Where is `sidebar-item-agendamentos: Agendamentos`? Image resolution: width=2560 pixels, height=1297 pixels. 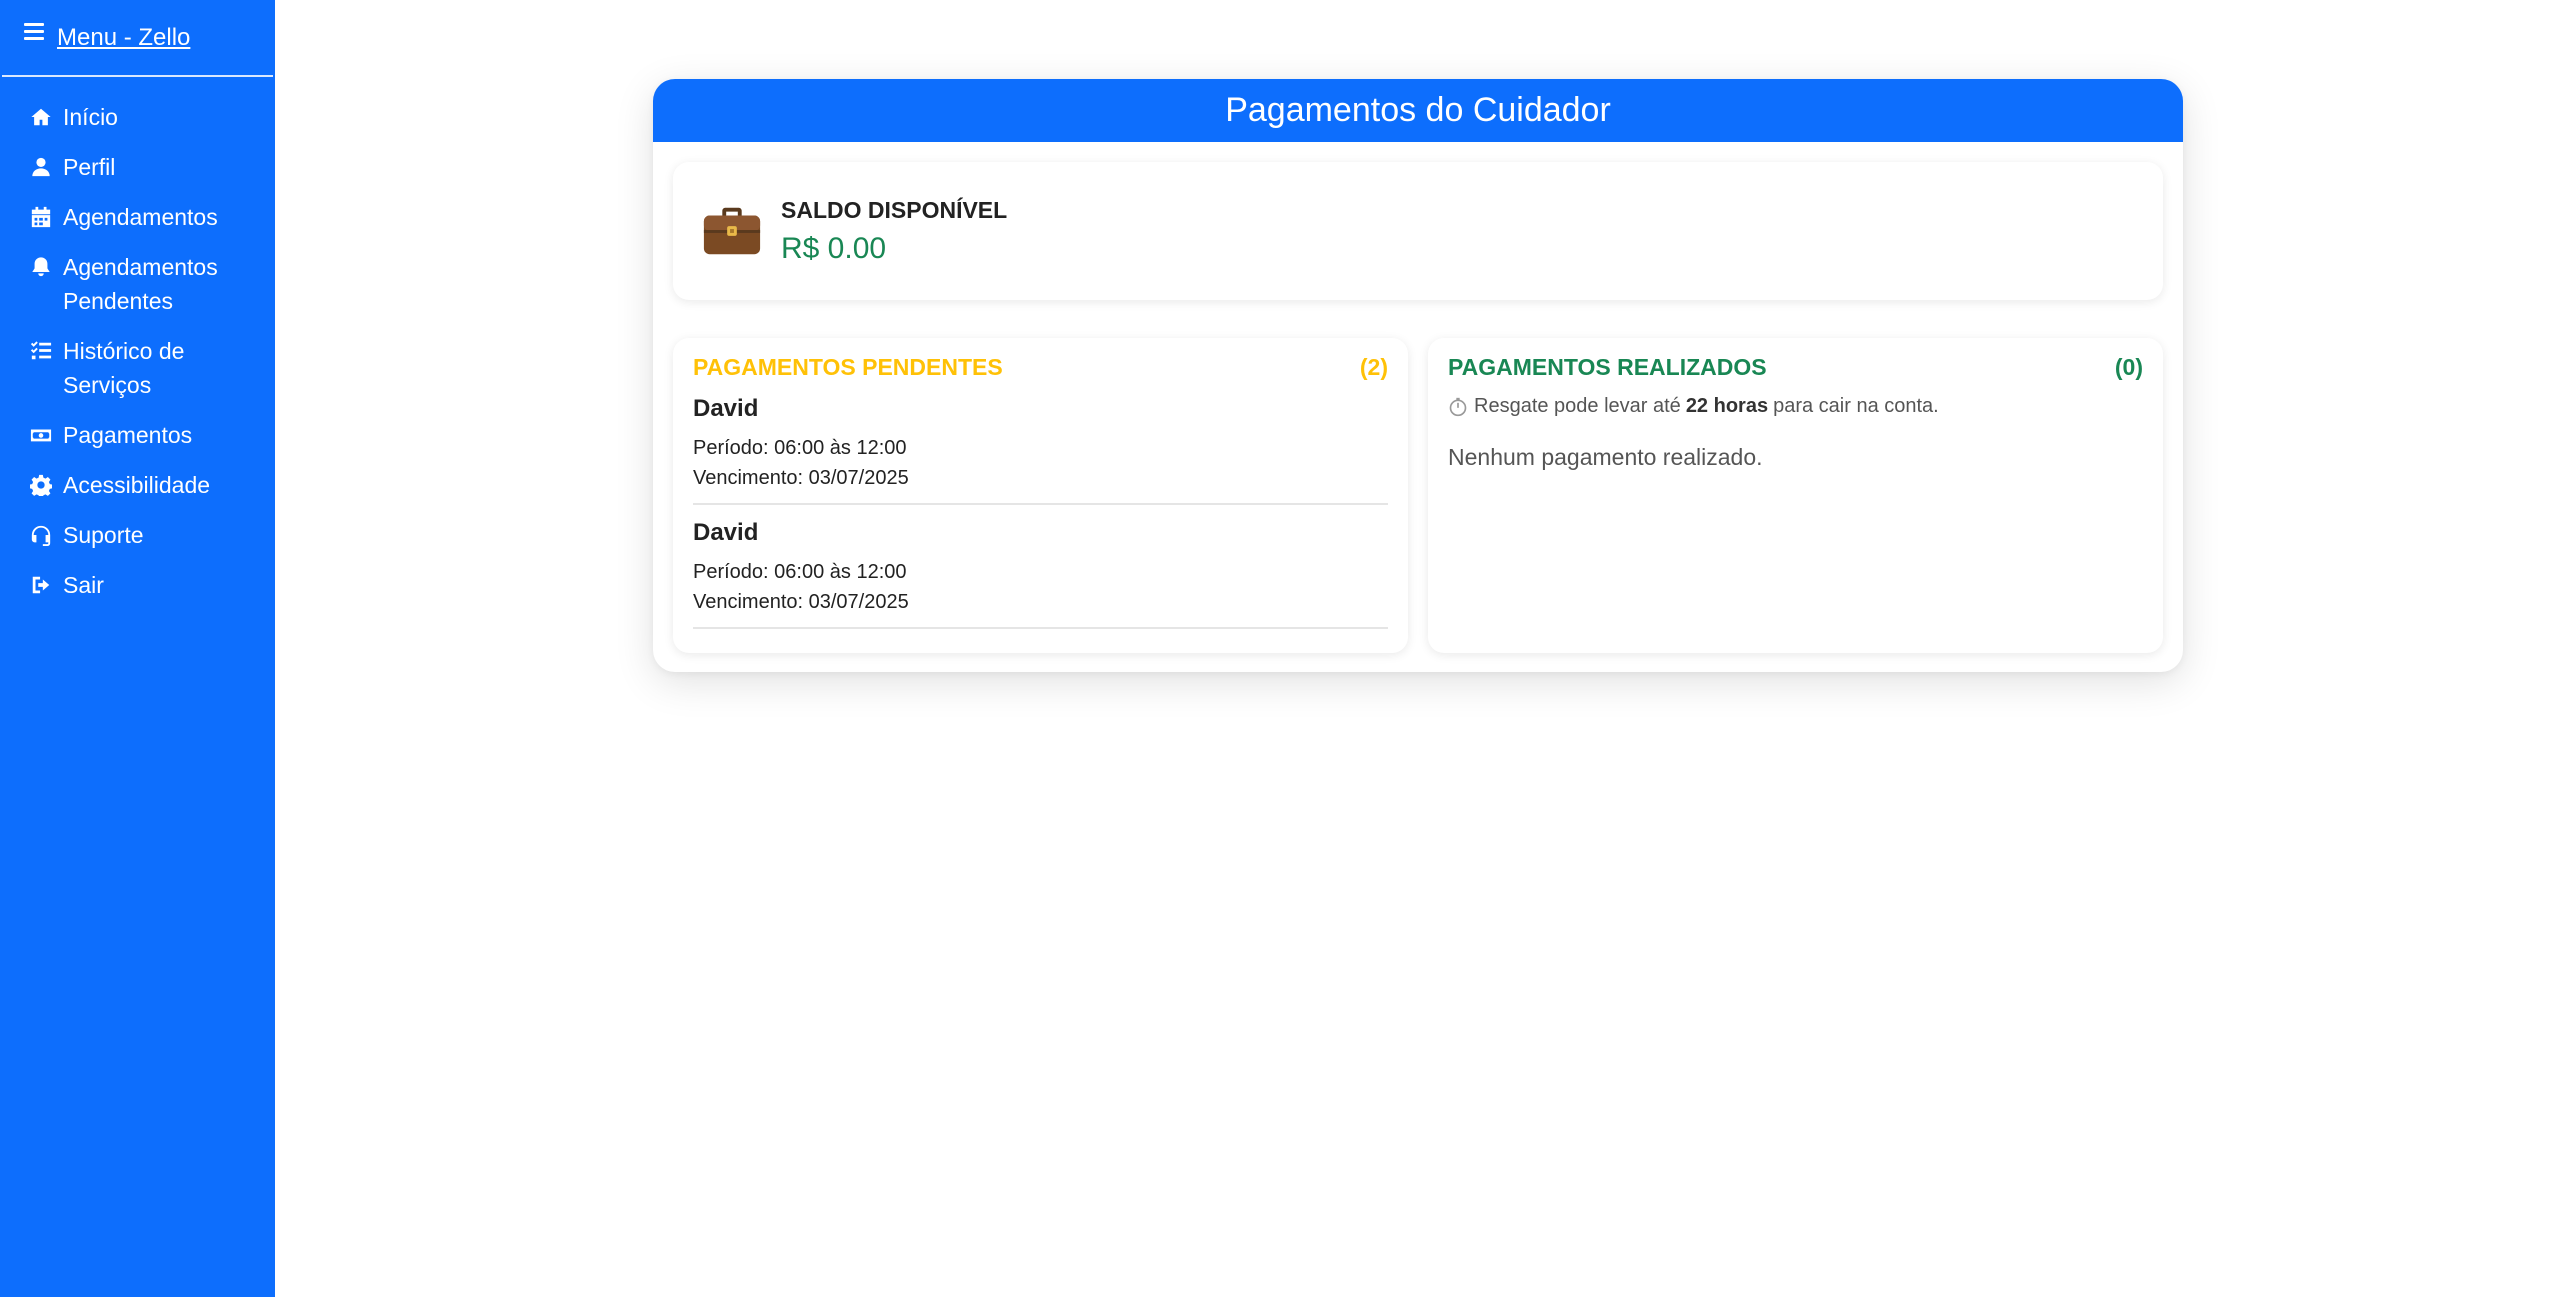 sidebar-item-agendamentos: Agendamentos is located at coordinates (137, 217).